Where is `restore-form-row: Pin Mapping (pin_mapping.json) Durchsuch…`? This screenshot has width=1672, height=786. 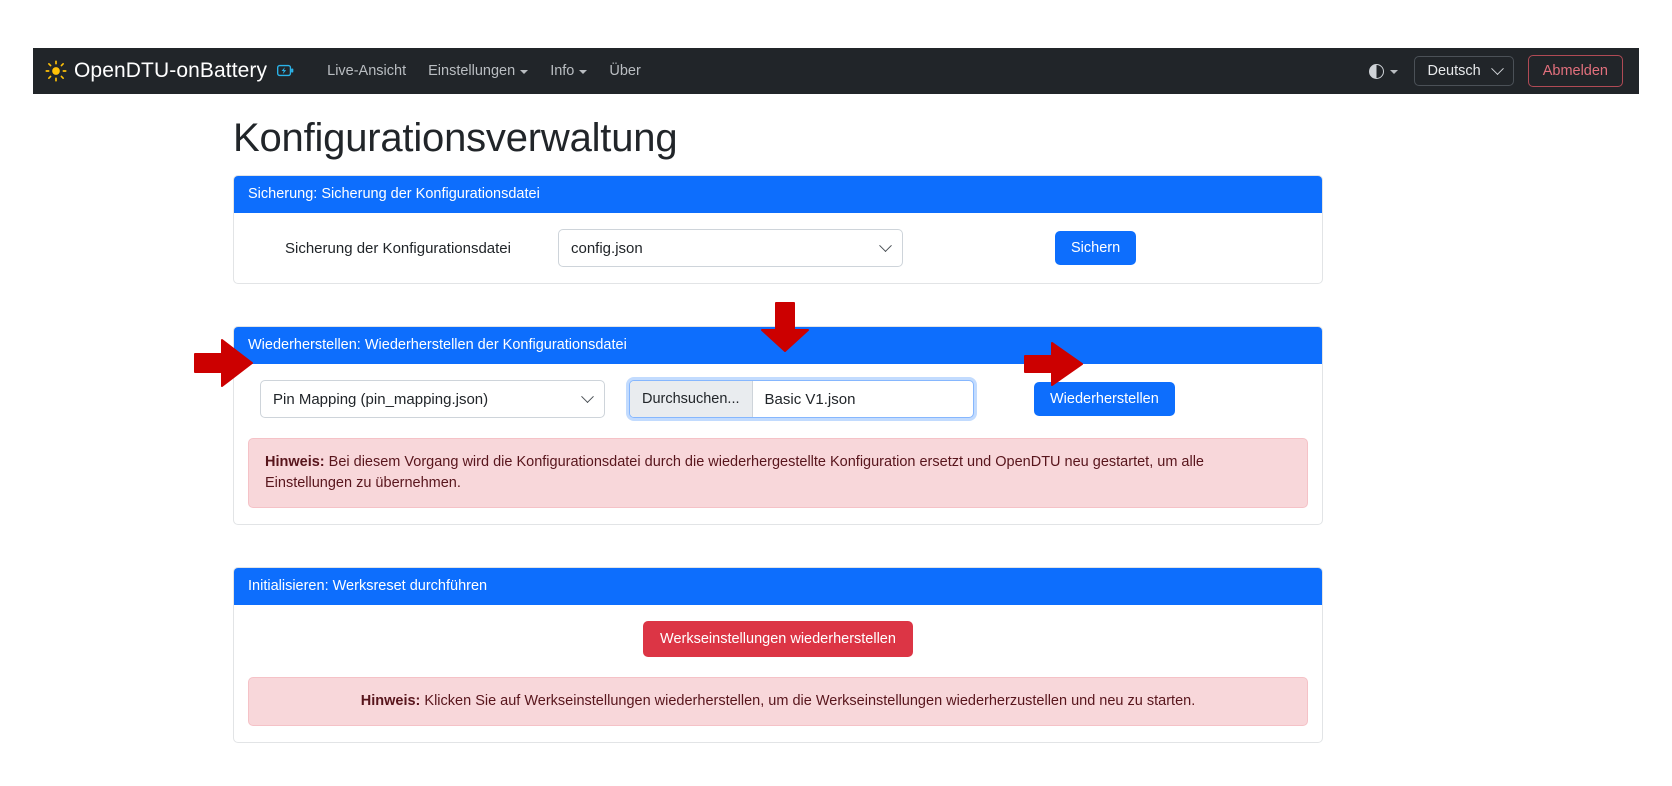 restore-form-row: Pin Mapping (pin_mapping.json) Durchsuch… is located at coordinates (778, 399).